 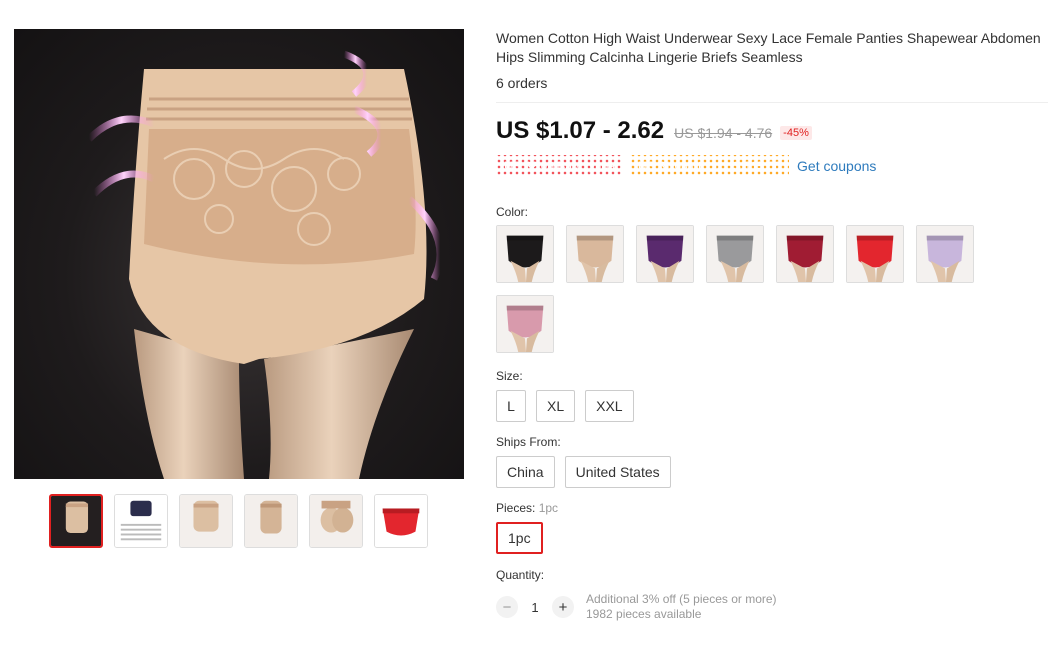 I want to click on thumbnail-beige-side, so click(x=271, y=521).